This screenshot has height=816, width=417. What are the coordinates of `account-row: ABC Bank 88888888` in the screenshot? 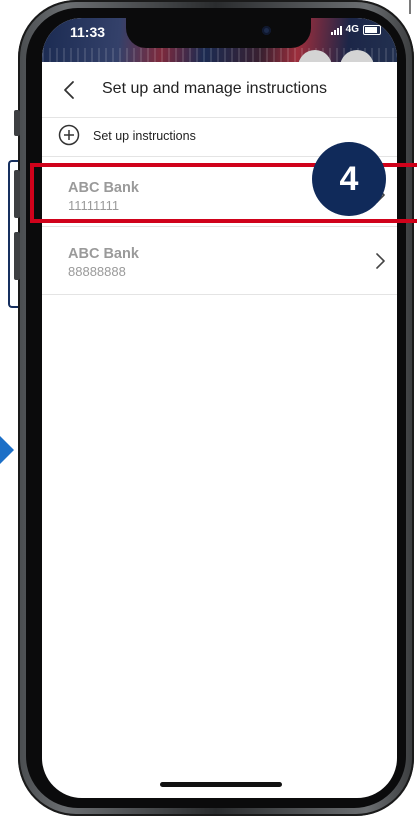 It's located at (219, 260).